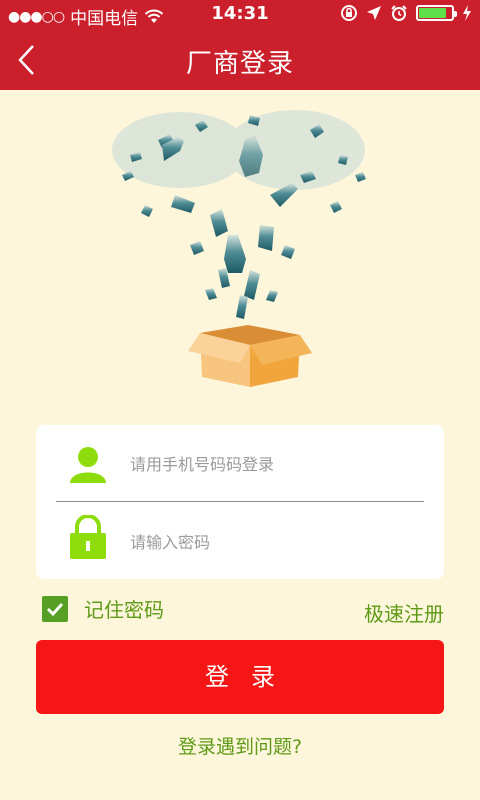 The image size is (480, 800). I want to click on location-arrow-icon, so click(374, 13).